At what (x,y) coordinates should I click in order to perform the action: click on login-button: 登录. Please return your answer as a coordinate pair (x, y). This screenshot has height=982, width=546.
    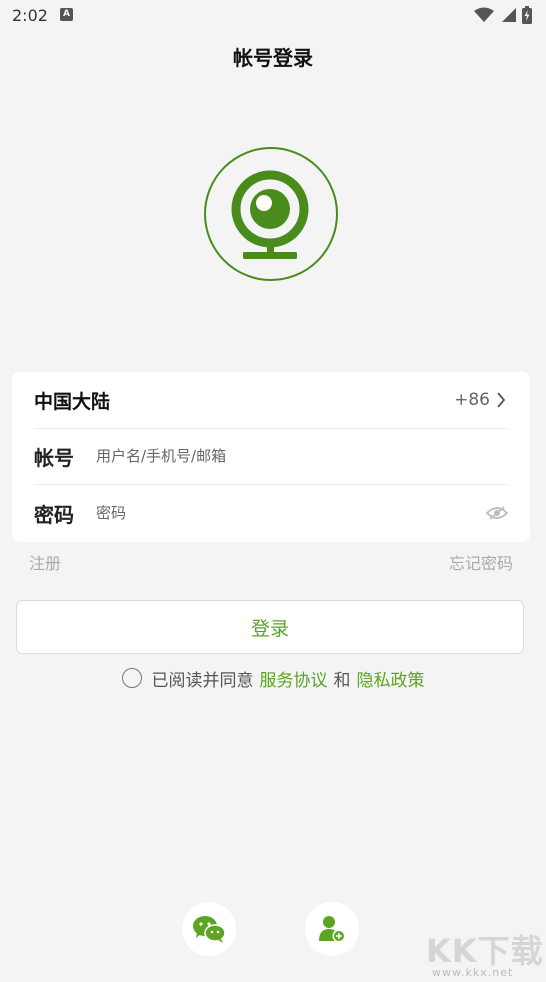
    Looking at the image, I should click on (270, 627).